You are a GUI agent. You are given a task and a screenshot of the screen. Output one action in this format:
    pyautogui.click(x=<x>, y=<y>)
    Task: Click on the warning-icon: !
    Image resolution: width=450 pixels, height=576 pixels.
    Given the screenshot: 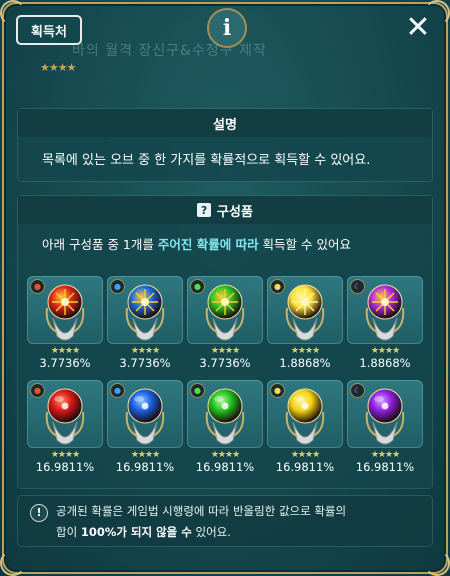 What is the action you would take?
    pyautogui.click(x=39, y=513)
    